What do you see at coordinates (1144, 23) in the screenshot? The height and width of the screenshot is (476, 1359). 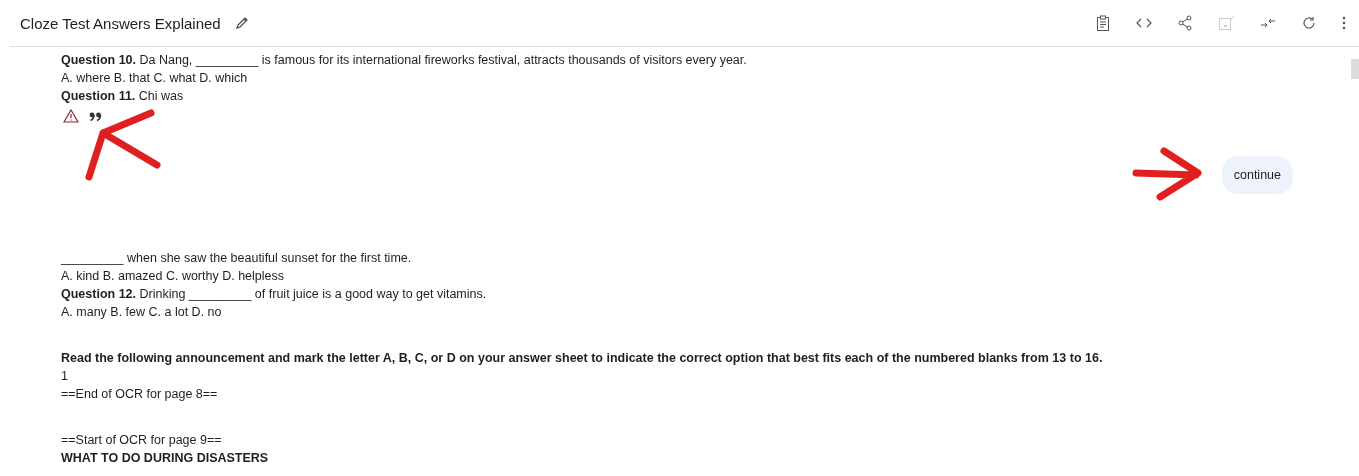 I see `code-icon` at bounding box center [1144, 23].